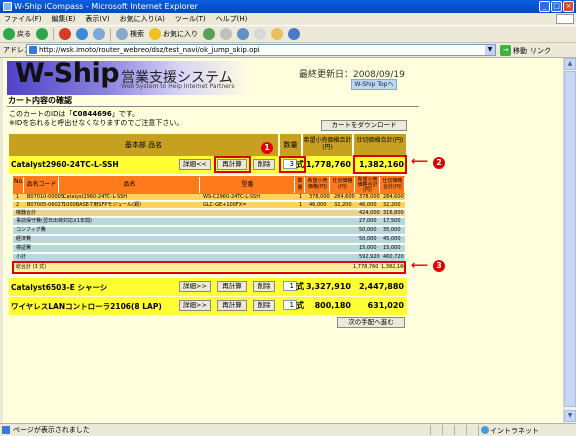 This screenshot has height=436, width=576. What do you see at coordinates (46, 205) in the screenshot?
I see `item-code: B07005-06027` at bounding box center [46, 205].